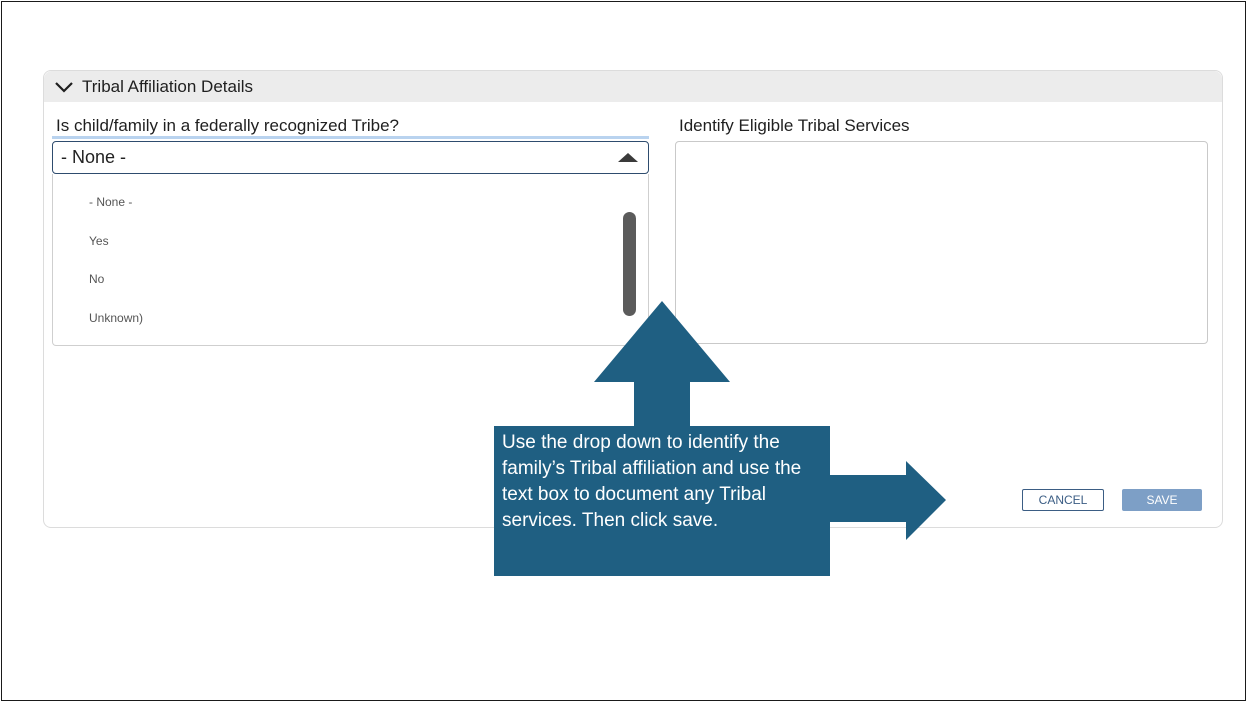 Image resolution: width=1249 pixels, height=704 pixels. I want to click on scrollbar-thumb, so click(629, 264).